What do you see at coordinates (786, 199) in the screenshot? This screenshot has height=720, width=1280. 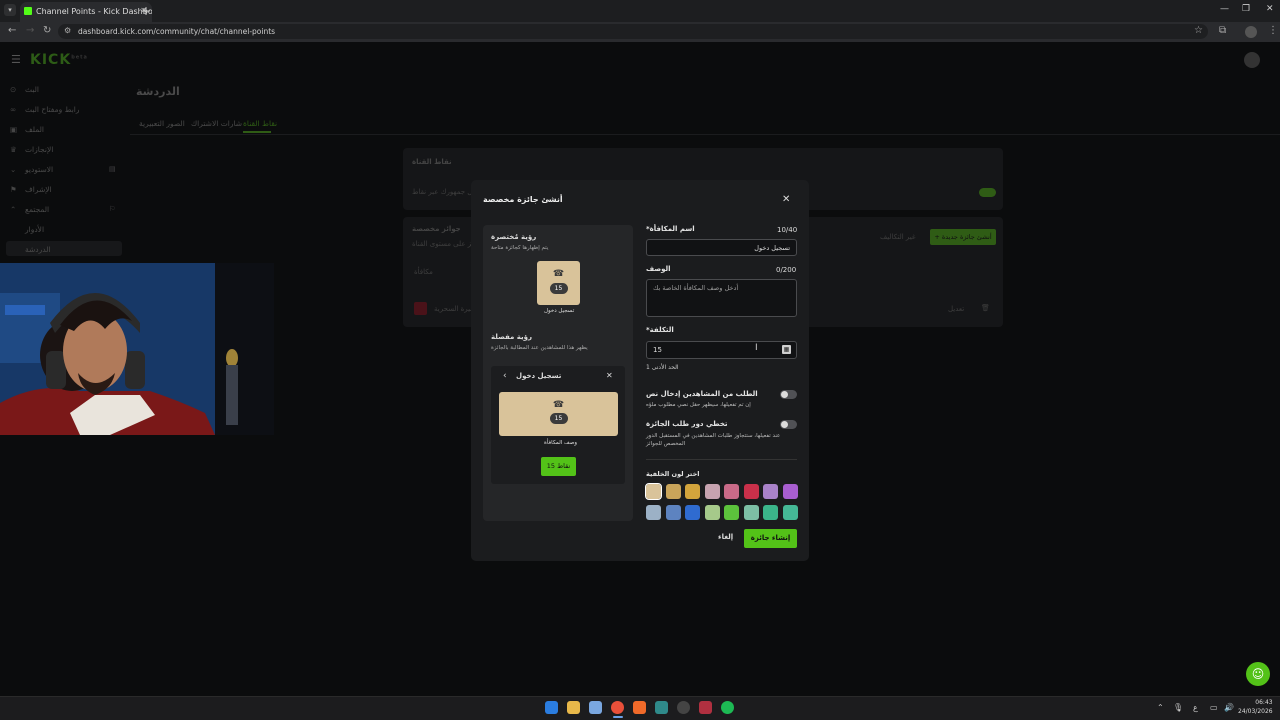 I see `close-icon: ✕` at bounding box center [786, 199].